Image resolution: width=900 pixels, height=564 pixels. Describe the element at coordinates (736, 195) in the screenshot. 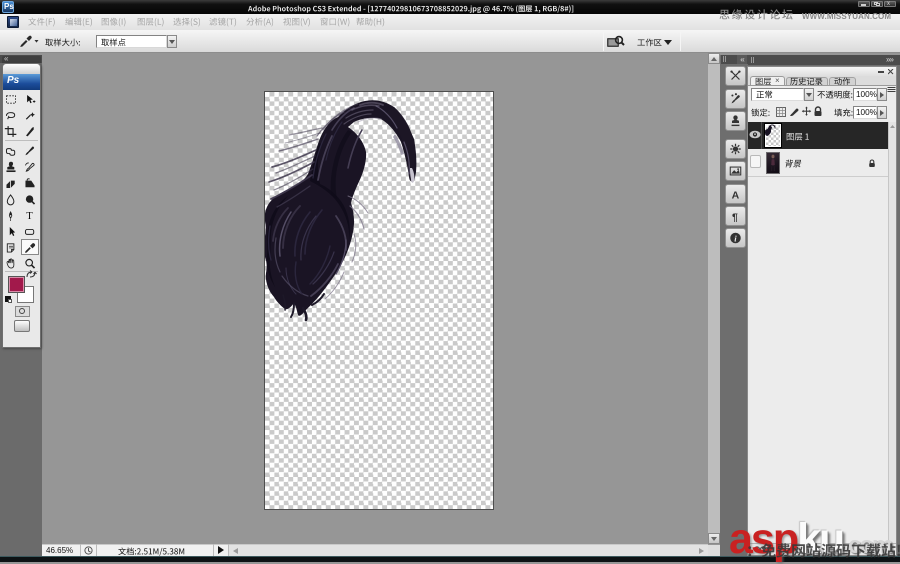

I see `svg-text: A` at that location.